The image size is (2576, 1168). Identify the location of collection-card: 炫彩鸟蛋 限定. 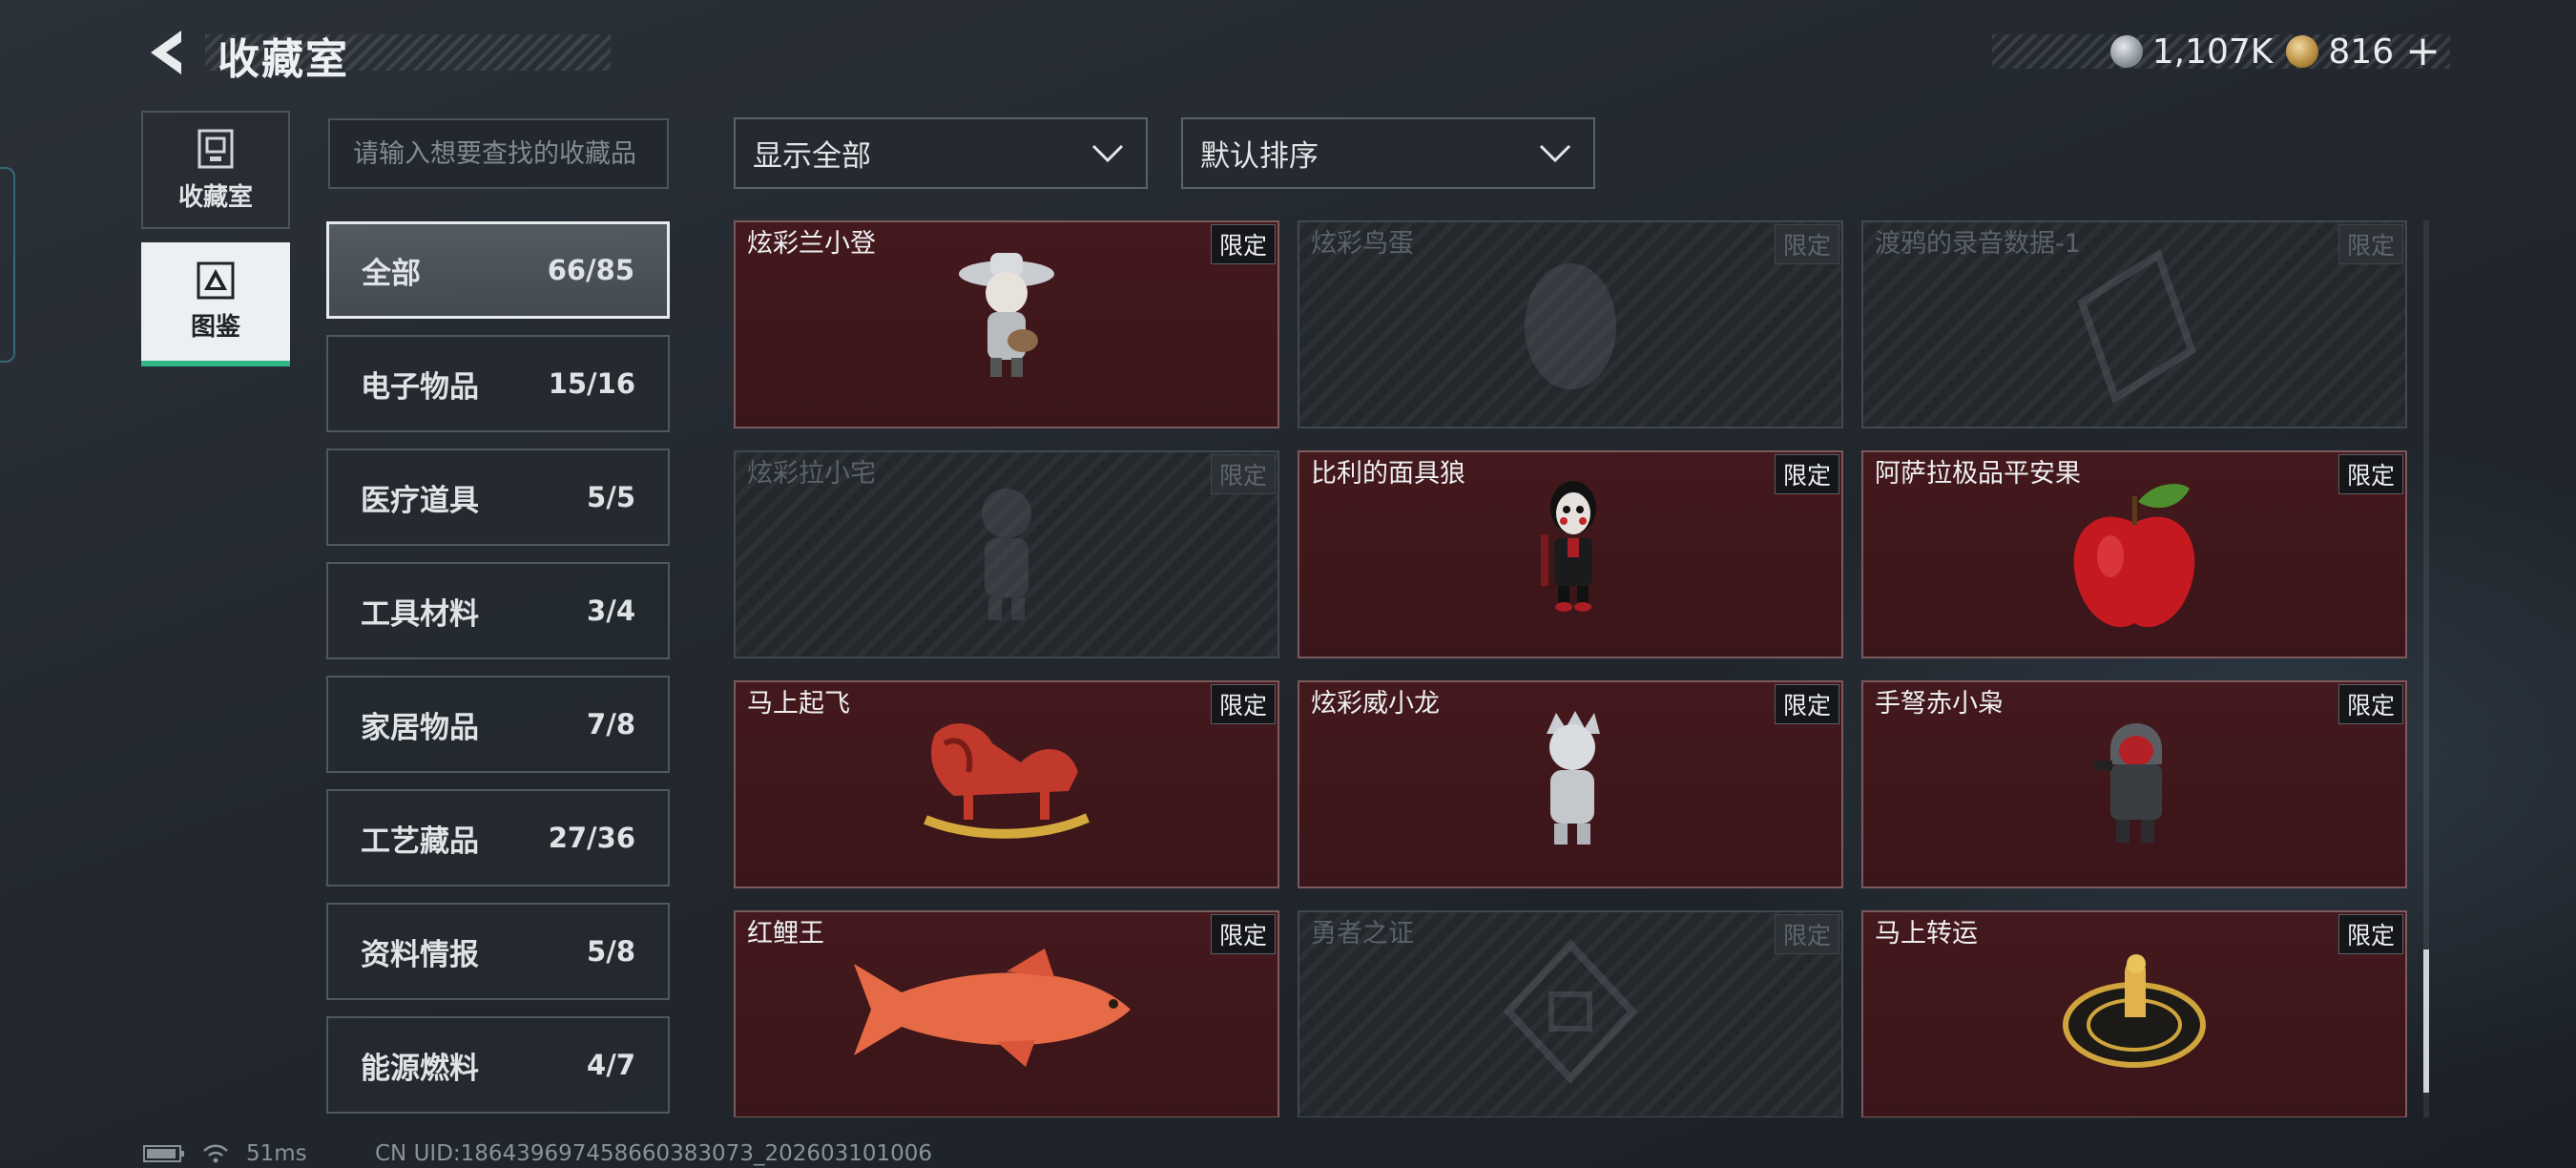
(1570, 324).